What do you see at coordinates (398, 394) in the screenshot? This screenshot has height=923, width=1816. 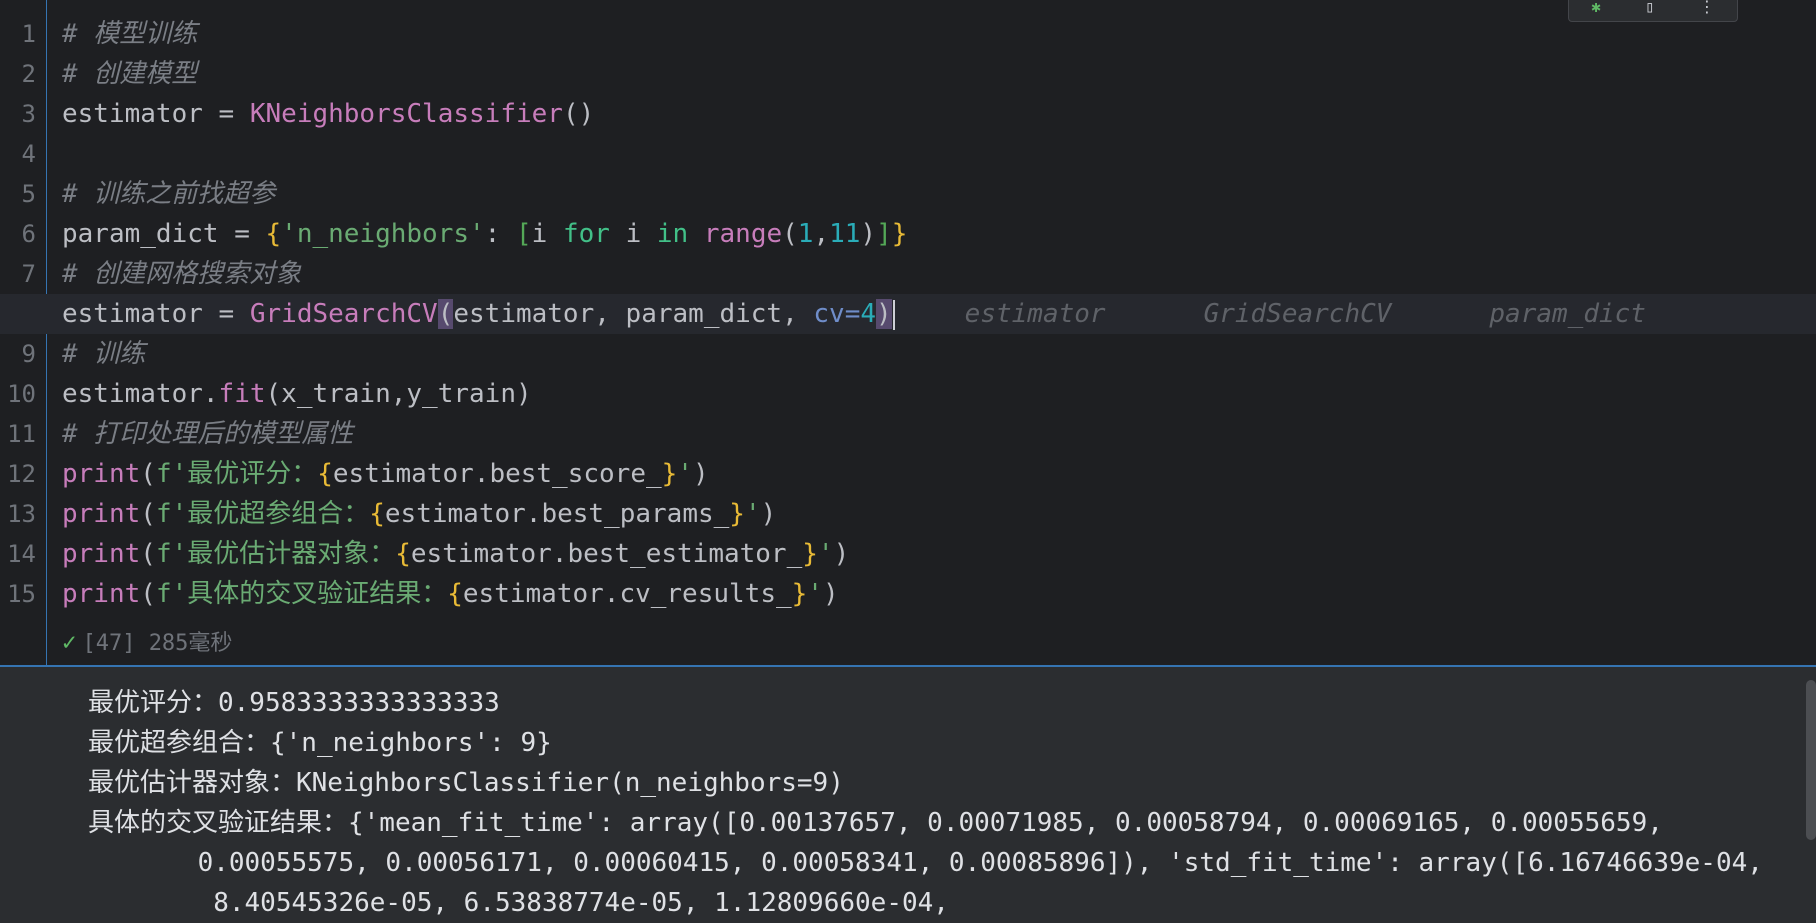 I see `args: (x_train,y_train)` at bounding box center [398, 394].